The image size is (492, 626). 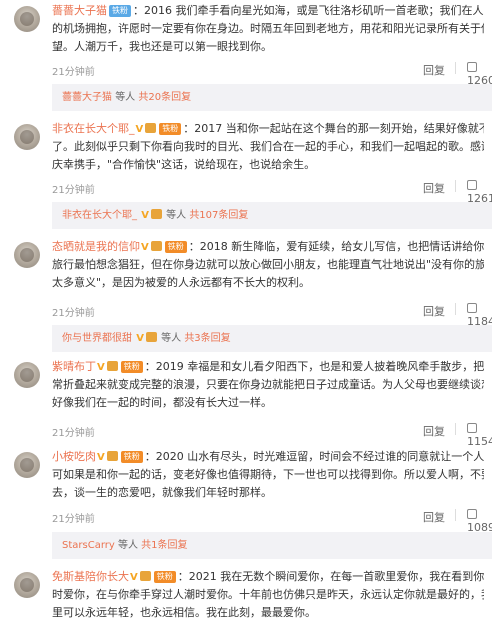 I want to click on sub-replies: 非衣在长大个耶_ V 等人 共107条回复, so click(x=272, y=215).